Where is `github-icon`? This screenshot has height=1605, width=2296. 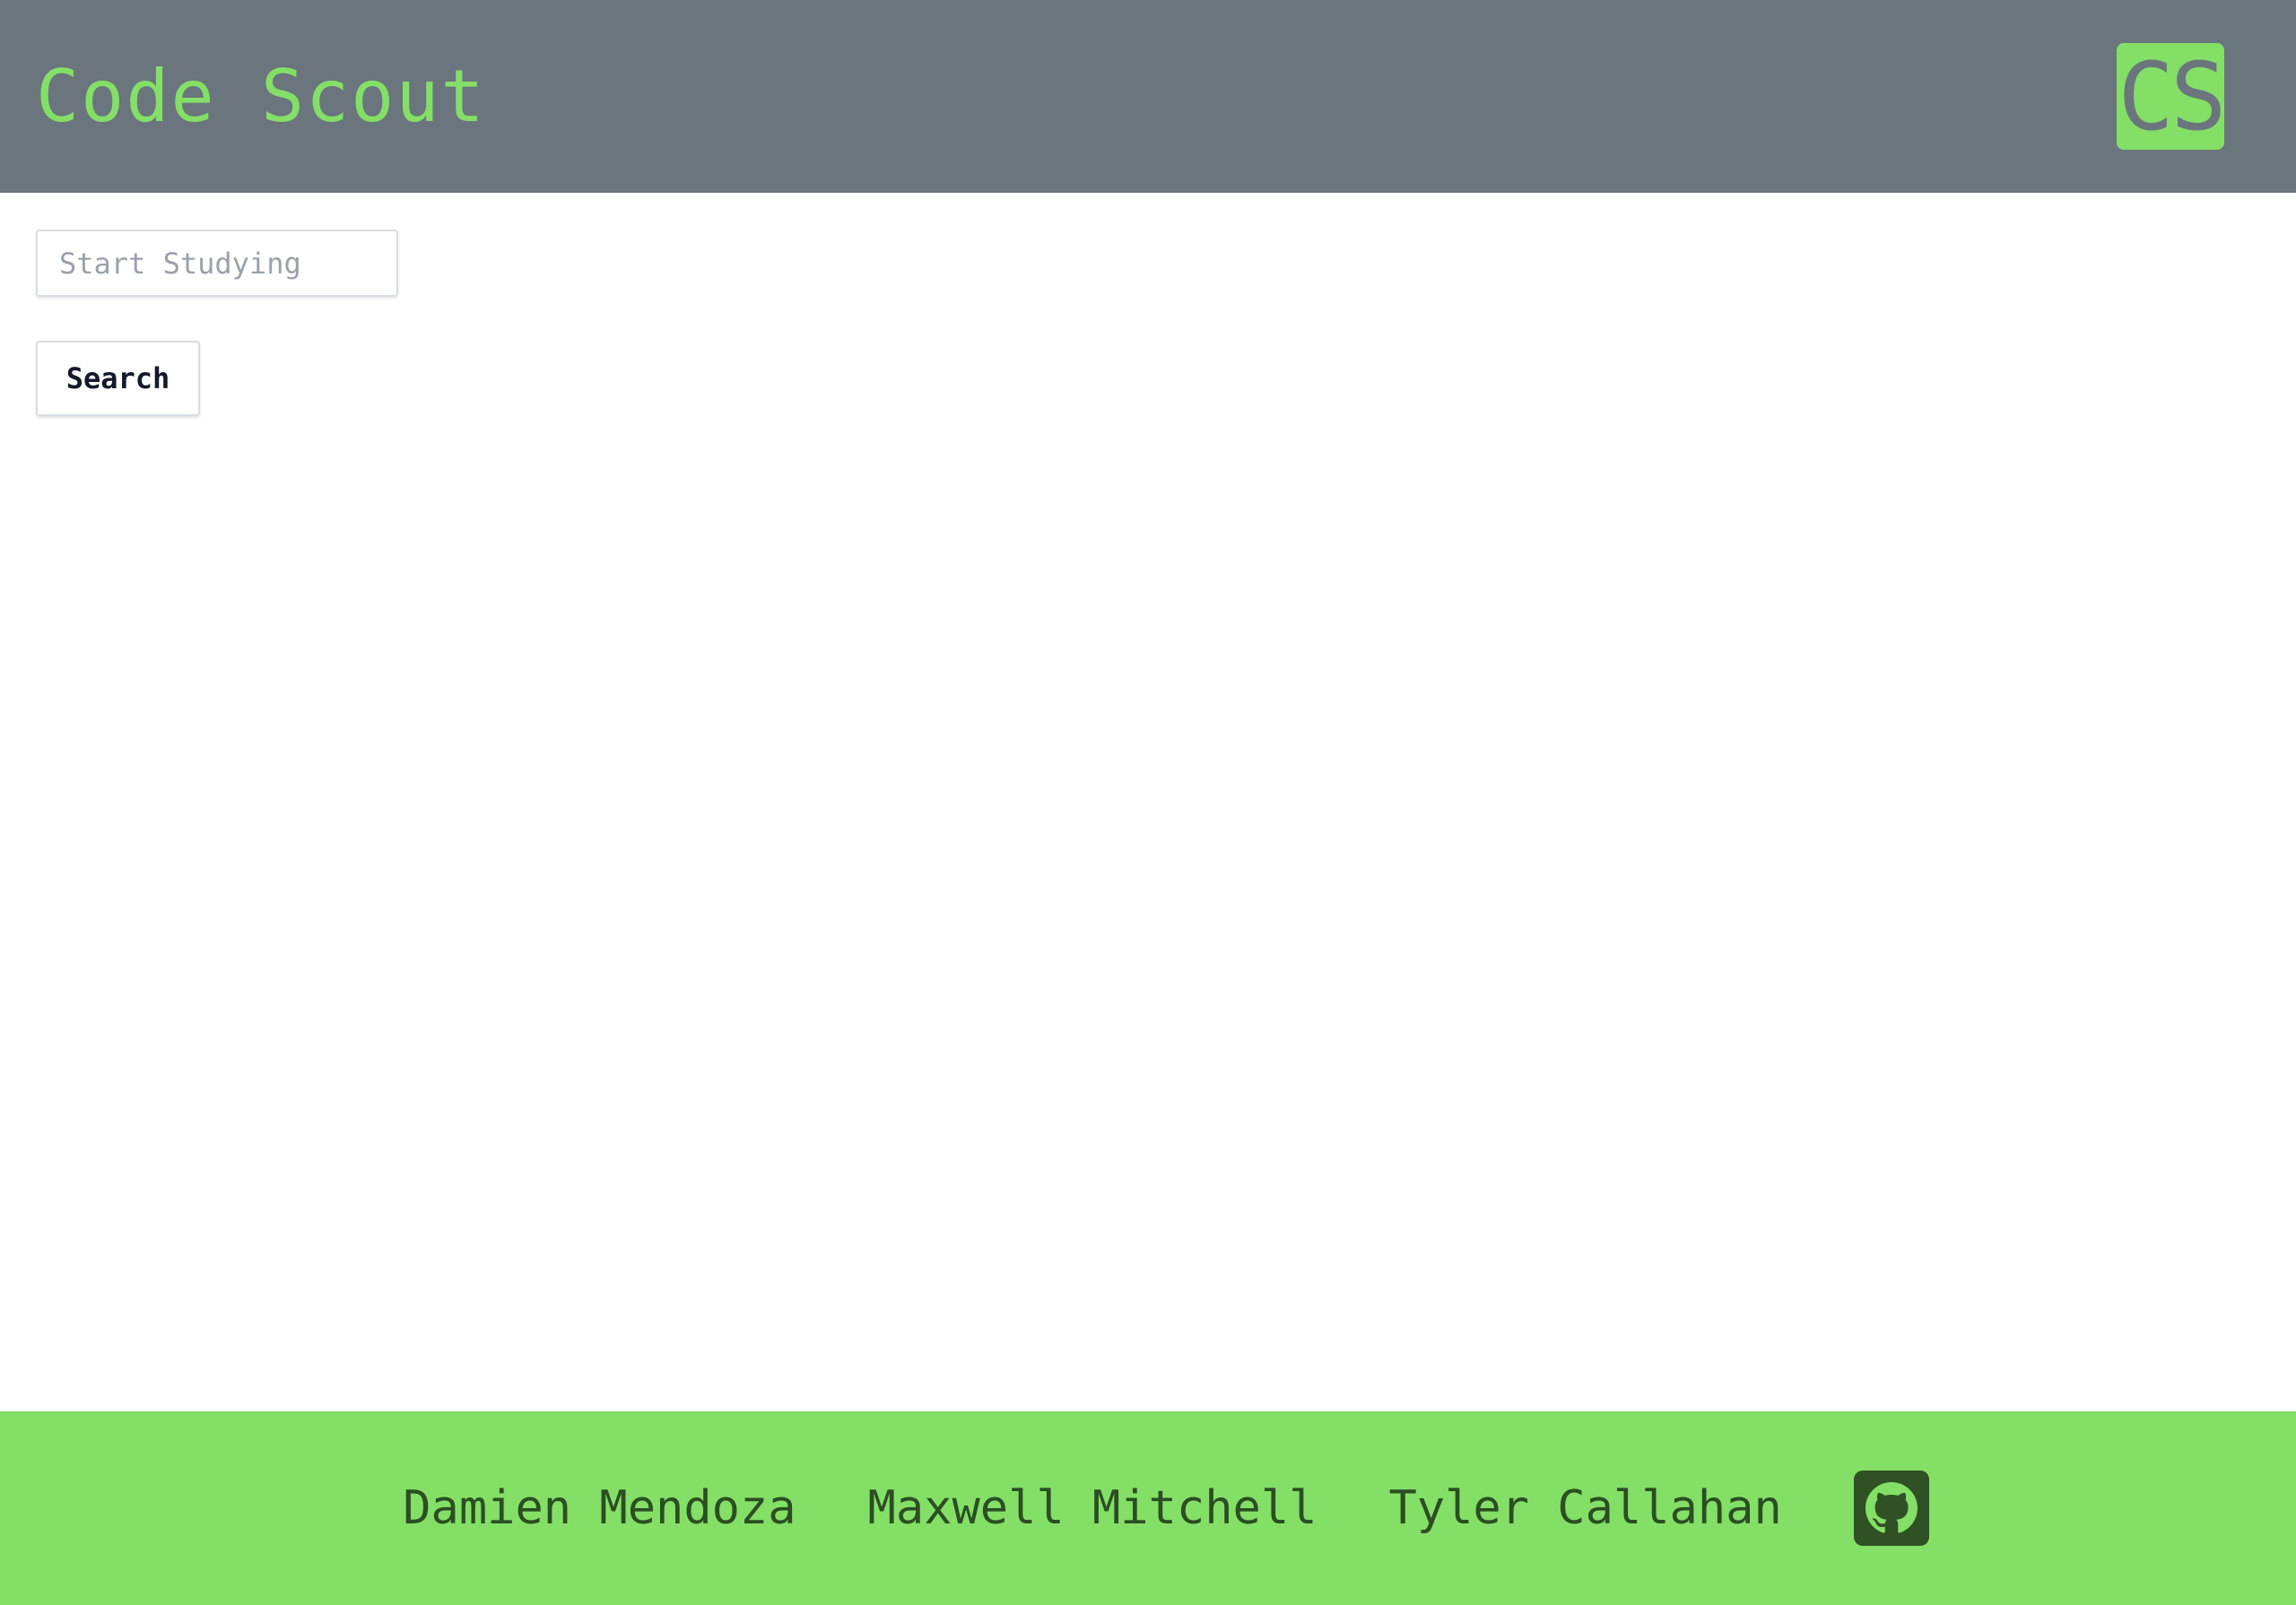
github-icon is located at coordinates (1891, 1507).